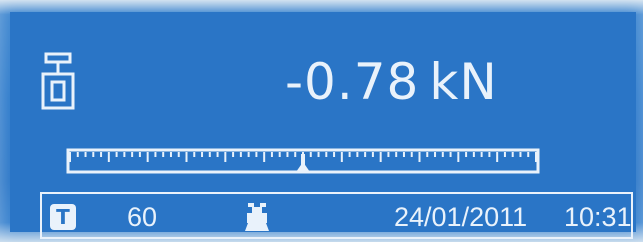  Describe the element at coordinates (303, 167) in the screenshot. I see `bargraph-marker-arrow` at that location.